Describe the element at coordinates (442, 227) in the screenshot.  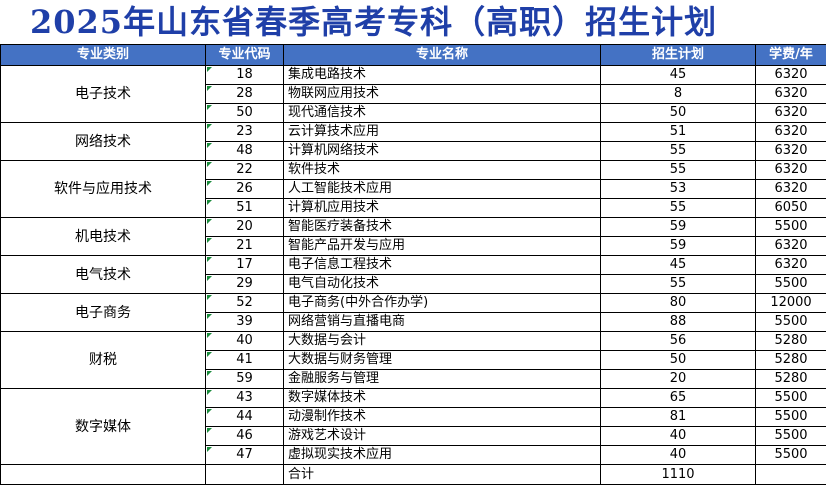
I see `name-cell: 智能医疗装备技术` at that location.